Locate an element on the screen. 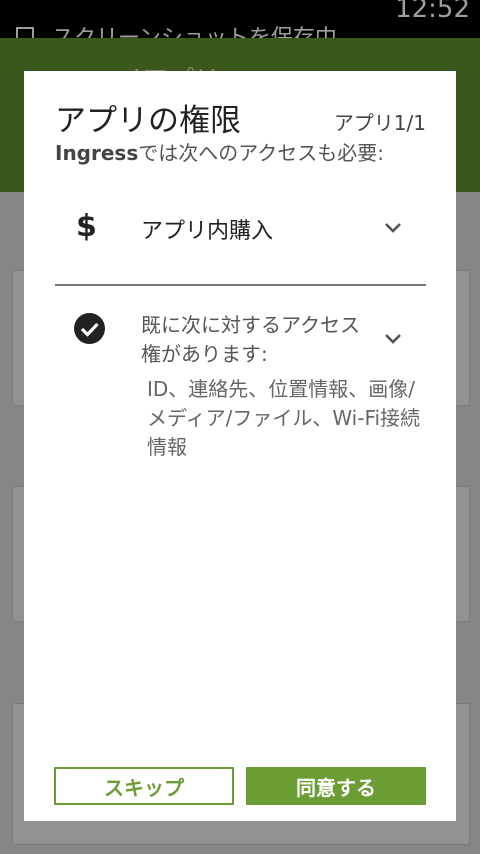  skip-button: スキップ is located at coordinates (144, 786).